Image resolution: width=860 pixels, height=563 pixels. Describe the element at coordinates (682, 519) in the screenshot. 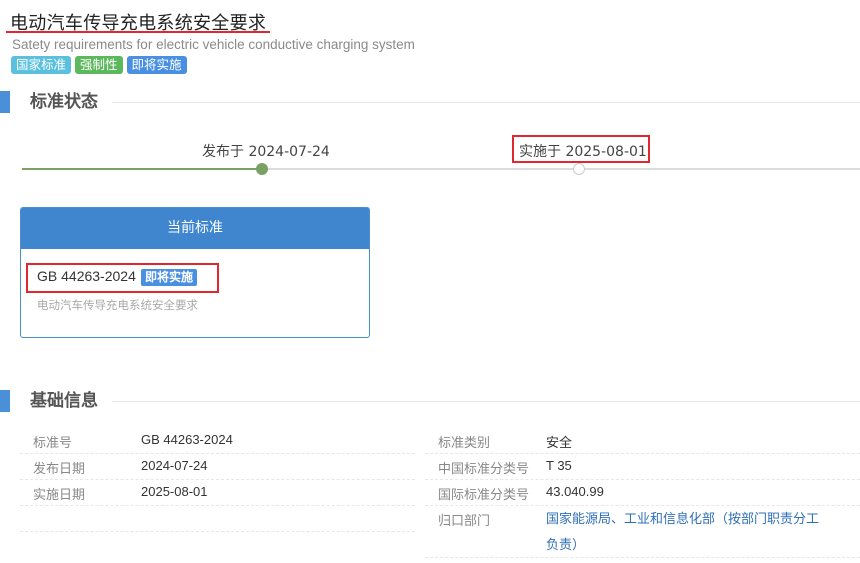

I see `department-link-line1: 国家能源局、工业和信息化部（按部门职责分工` at that location.